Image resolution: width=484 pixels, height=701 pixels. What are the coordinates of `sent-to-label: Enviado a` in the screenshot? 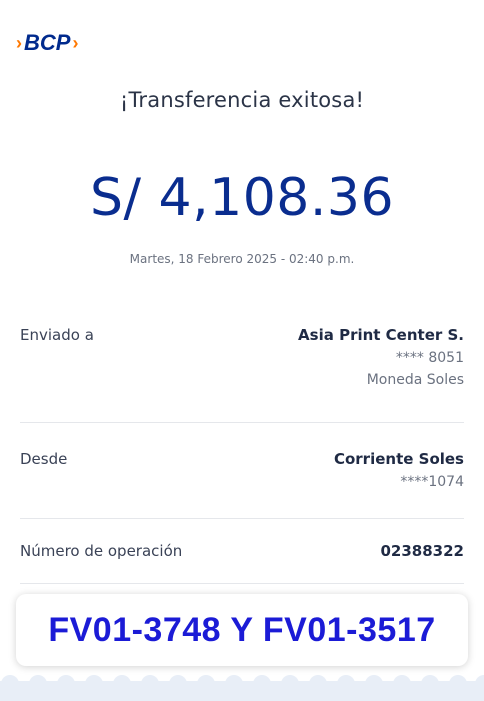 It's located at (57, 335).